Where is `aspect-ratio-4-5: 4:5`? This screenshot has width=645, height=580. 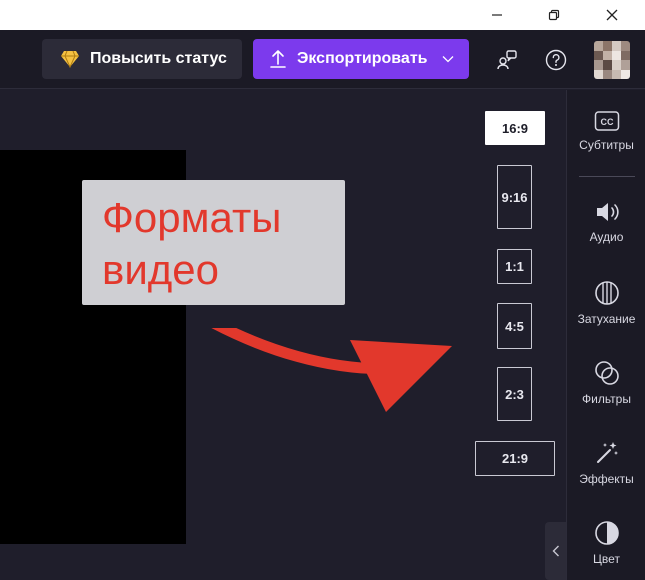
aspect-ratio-4-5: 4:5 is located at coordinates (514, 326).